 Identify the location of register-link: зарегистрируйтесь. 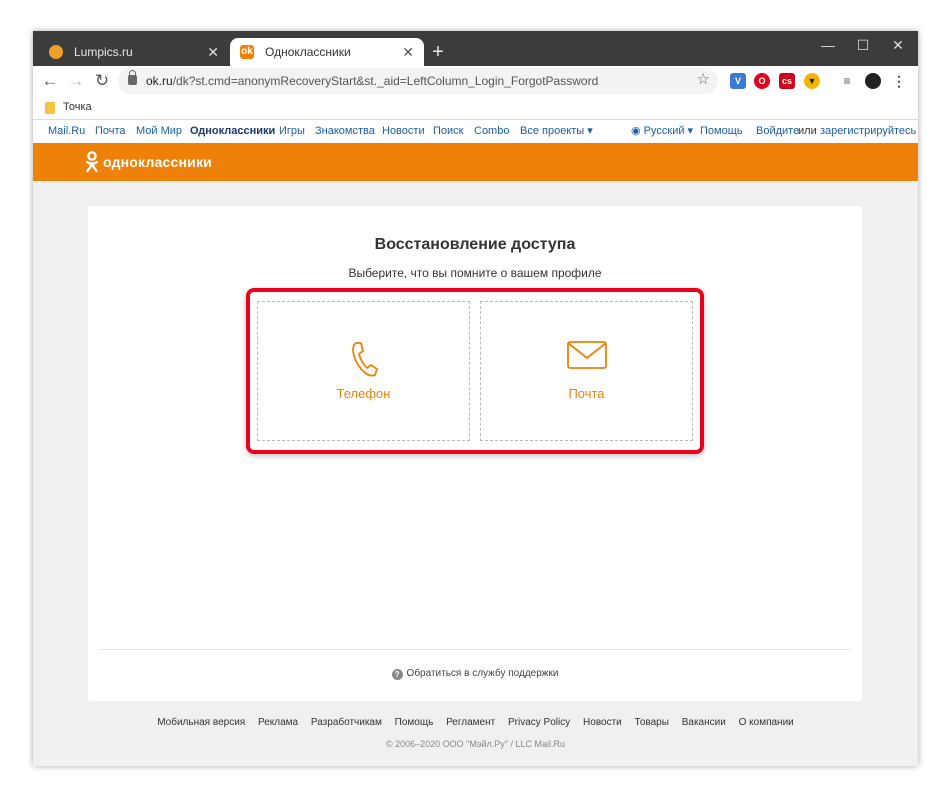
(868, 131).